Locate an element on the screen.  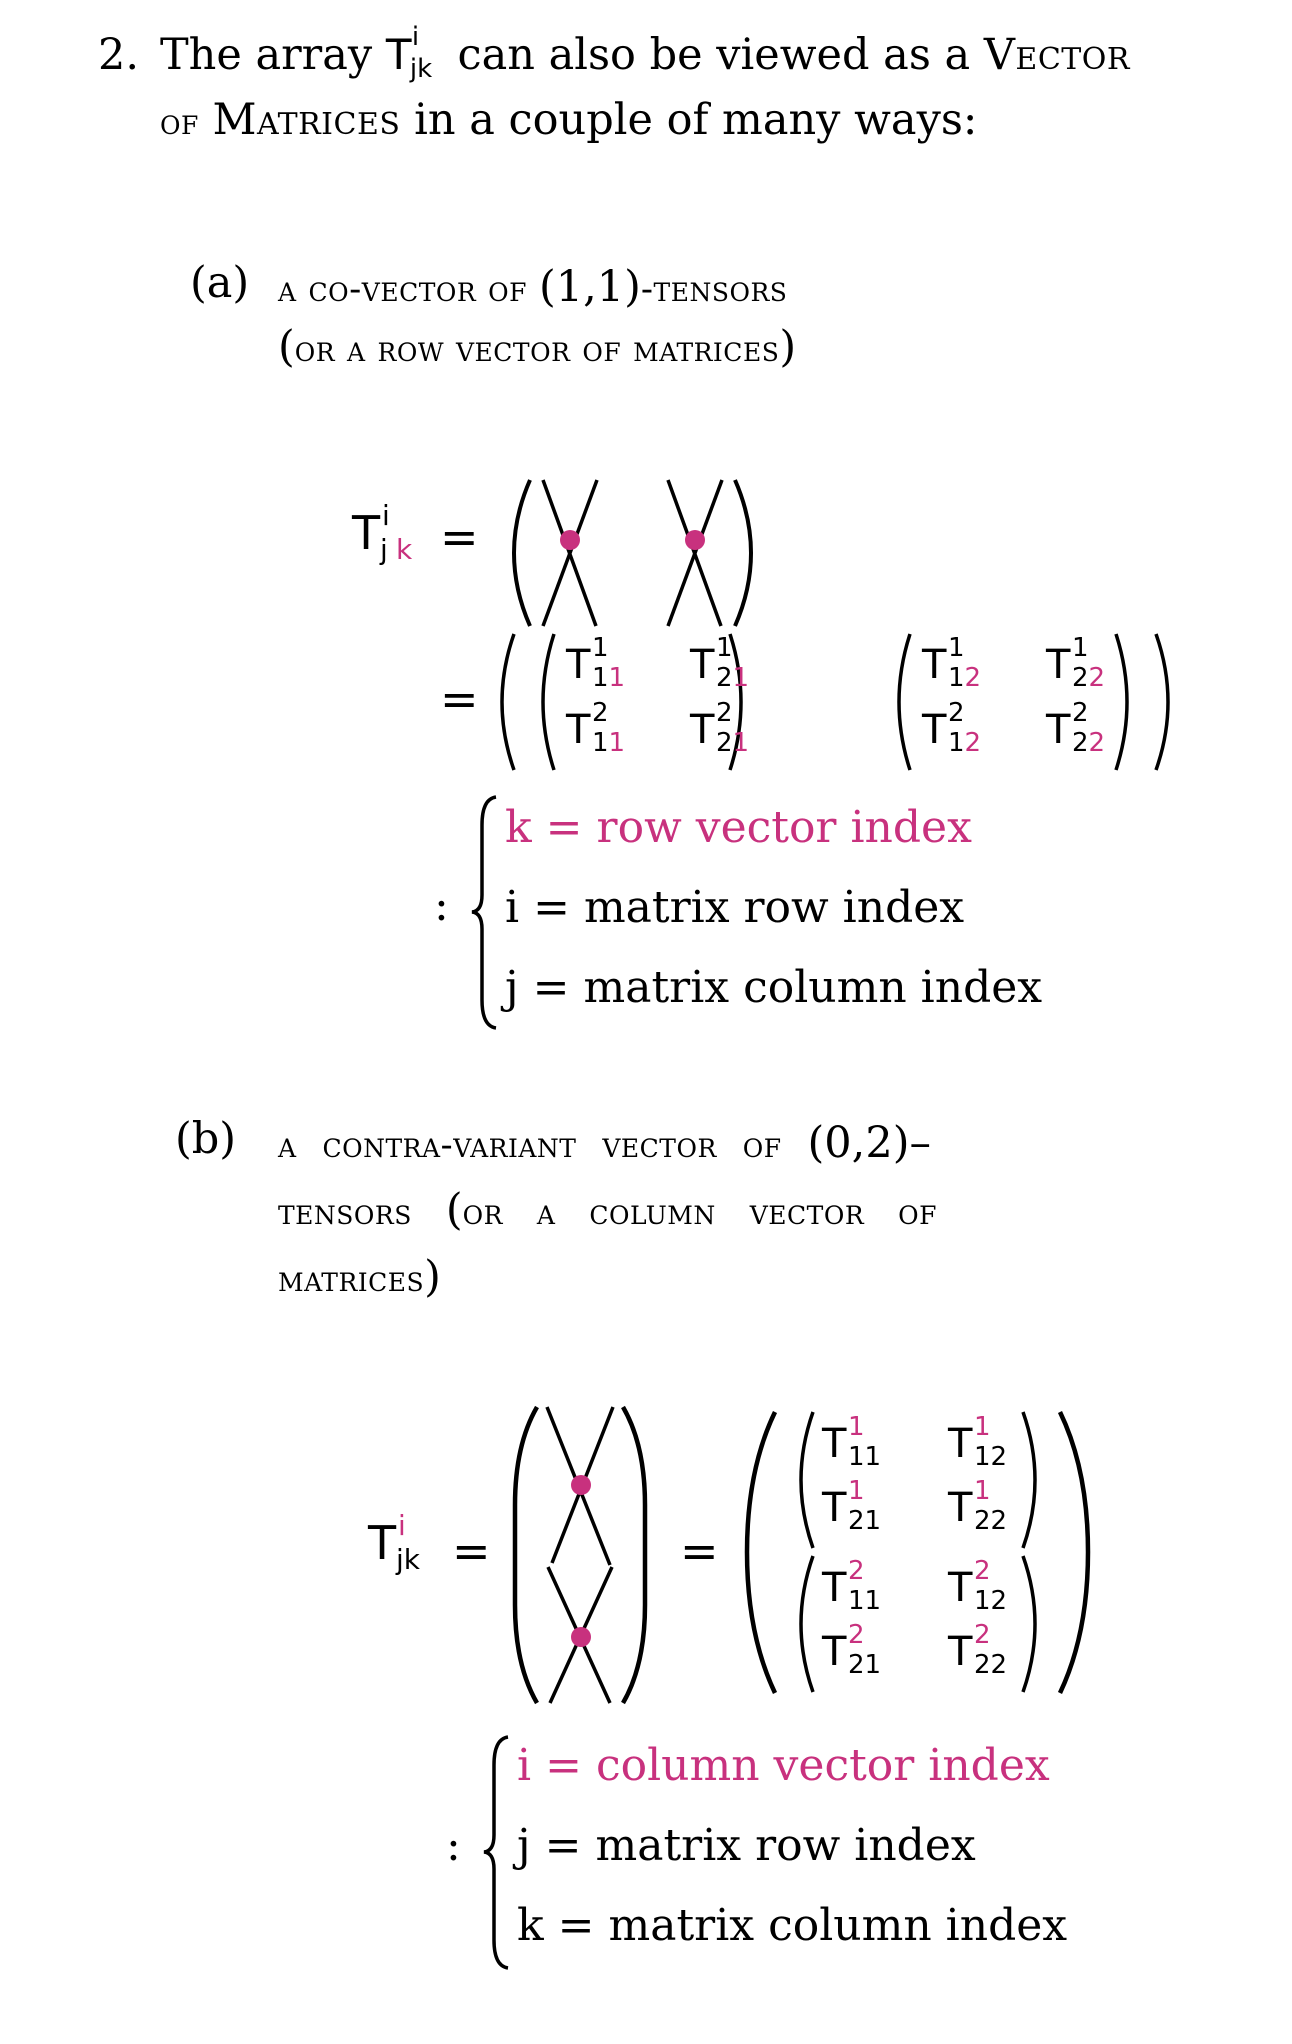
section-b-dash: – is located at coordinates (920, 1143).